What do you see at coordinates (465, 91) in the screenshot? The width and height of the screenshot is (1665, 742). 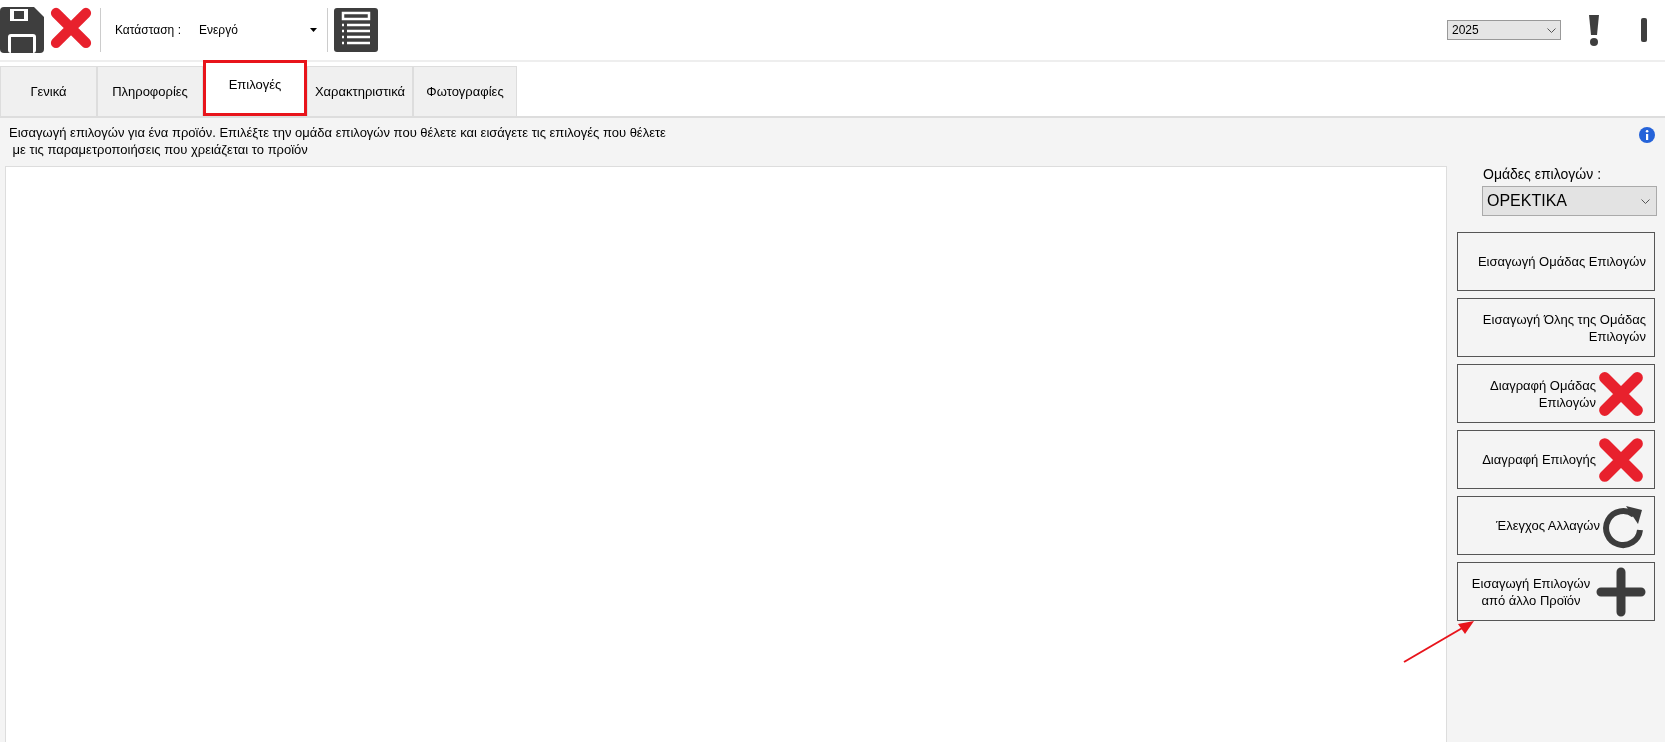 I see `tab: Φωτογραφίες` at bounding box center [465, 91].